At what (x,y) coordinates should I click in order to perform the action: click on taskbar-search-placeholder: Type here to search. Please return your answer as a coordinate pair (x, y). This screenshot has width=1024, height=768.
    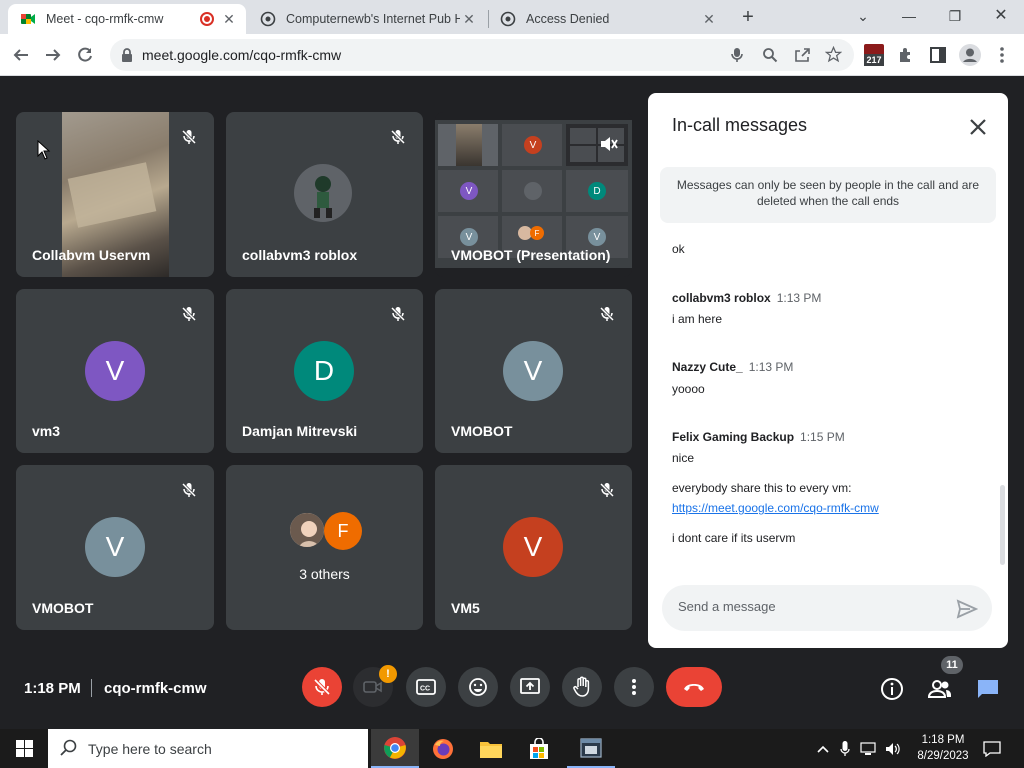
    Looking at the image, I should click on (150, 749).